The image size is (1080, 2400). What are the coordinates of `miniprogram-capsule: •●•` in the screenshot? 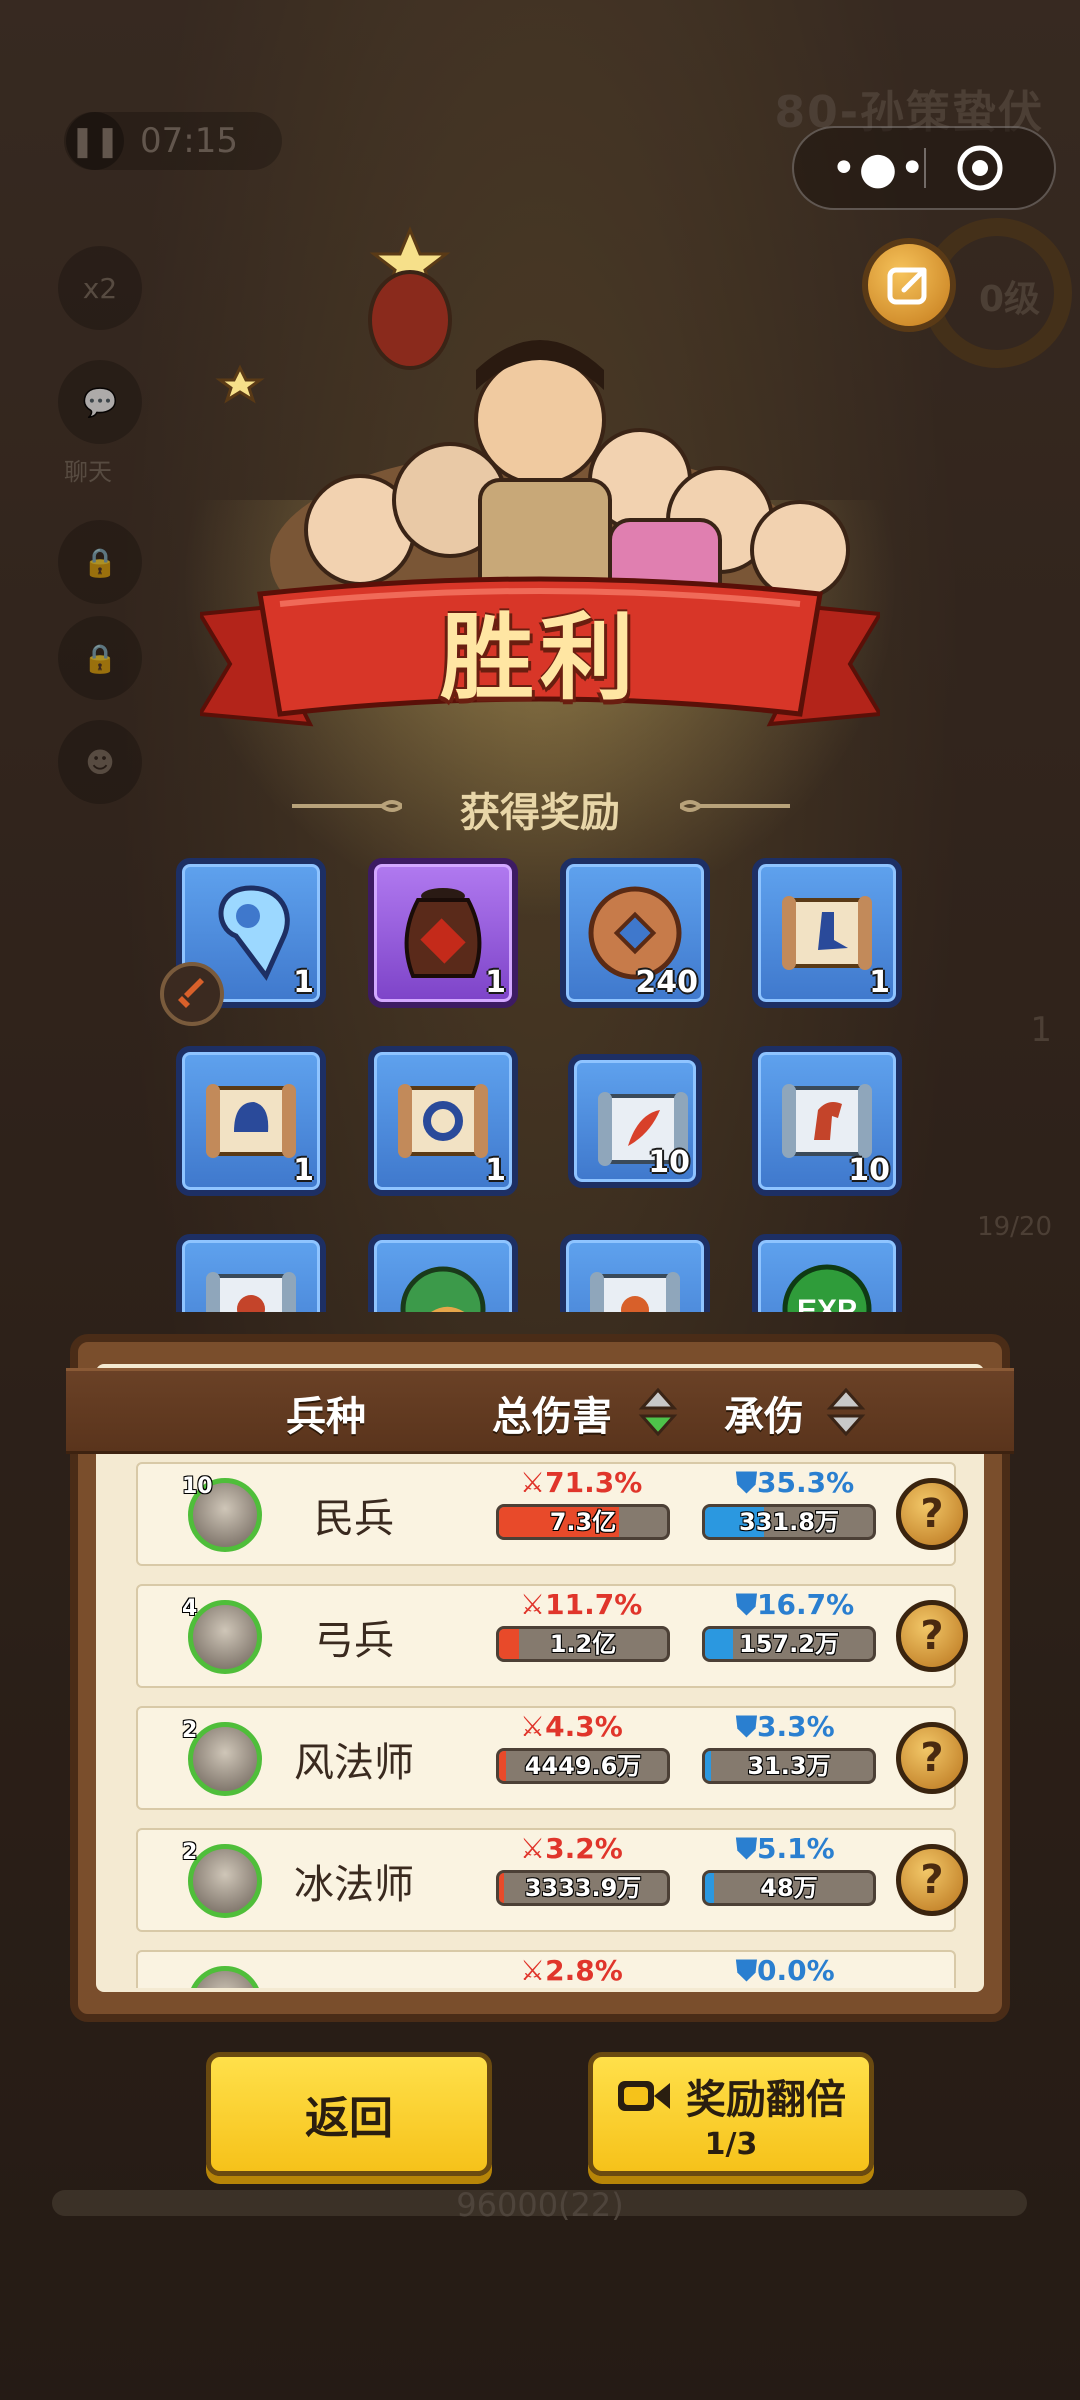 It's located at (924, 168).